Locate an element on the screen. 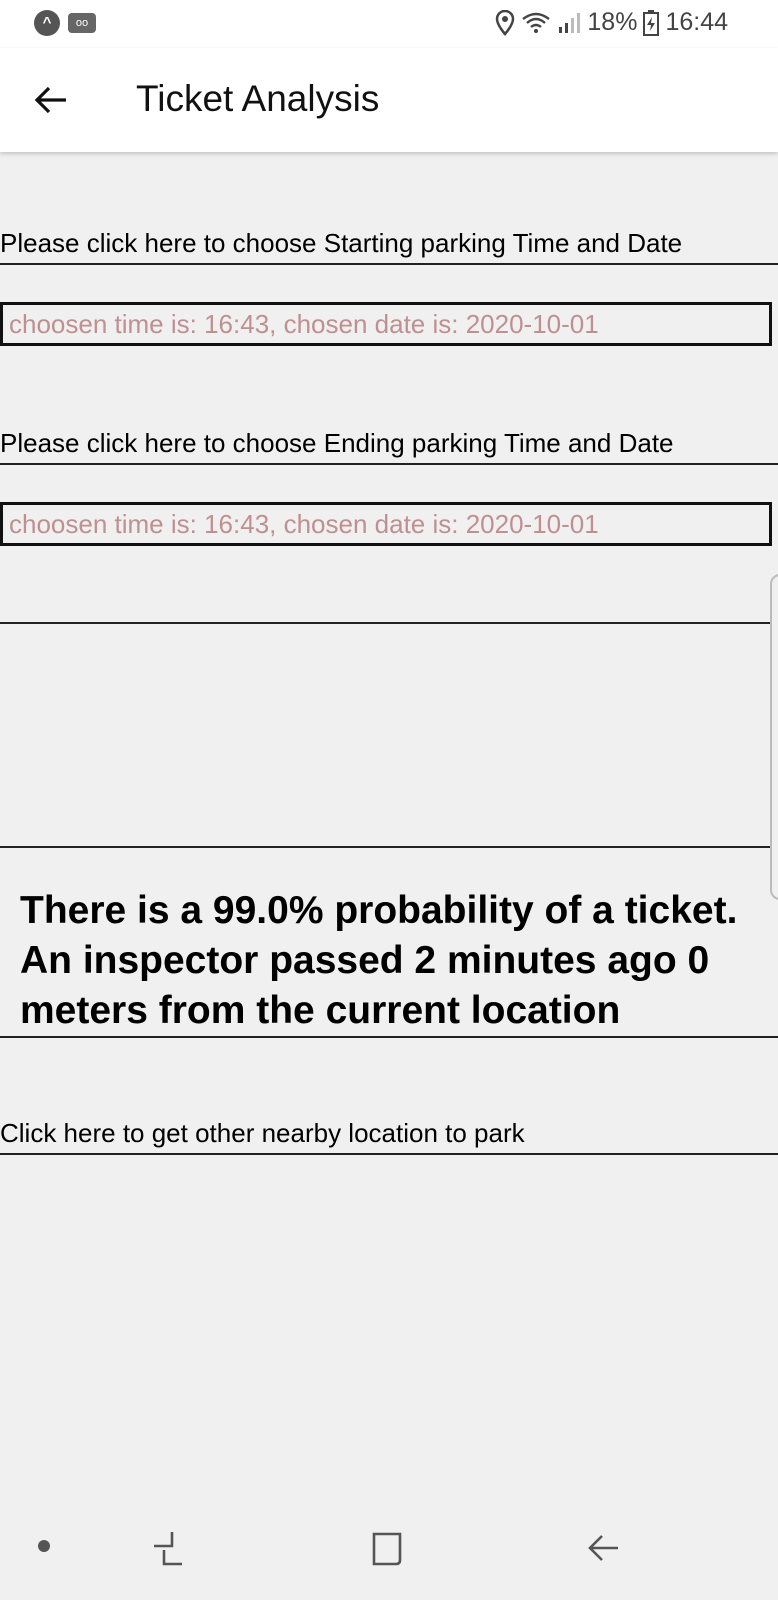 The image size is (778, 1600). dot-icon is located at coordinates (44, 1546).